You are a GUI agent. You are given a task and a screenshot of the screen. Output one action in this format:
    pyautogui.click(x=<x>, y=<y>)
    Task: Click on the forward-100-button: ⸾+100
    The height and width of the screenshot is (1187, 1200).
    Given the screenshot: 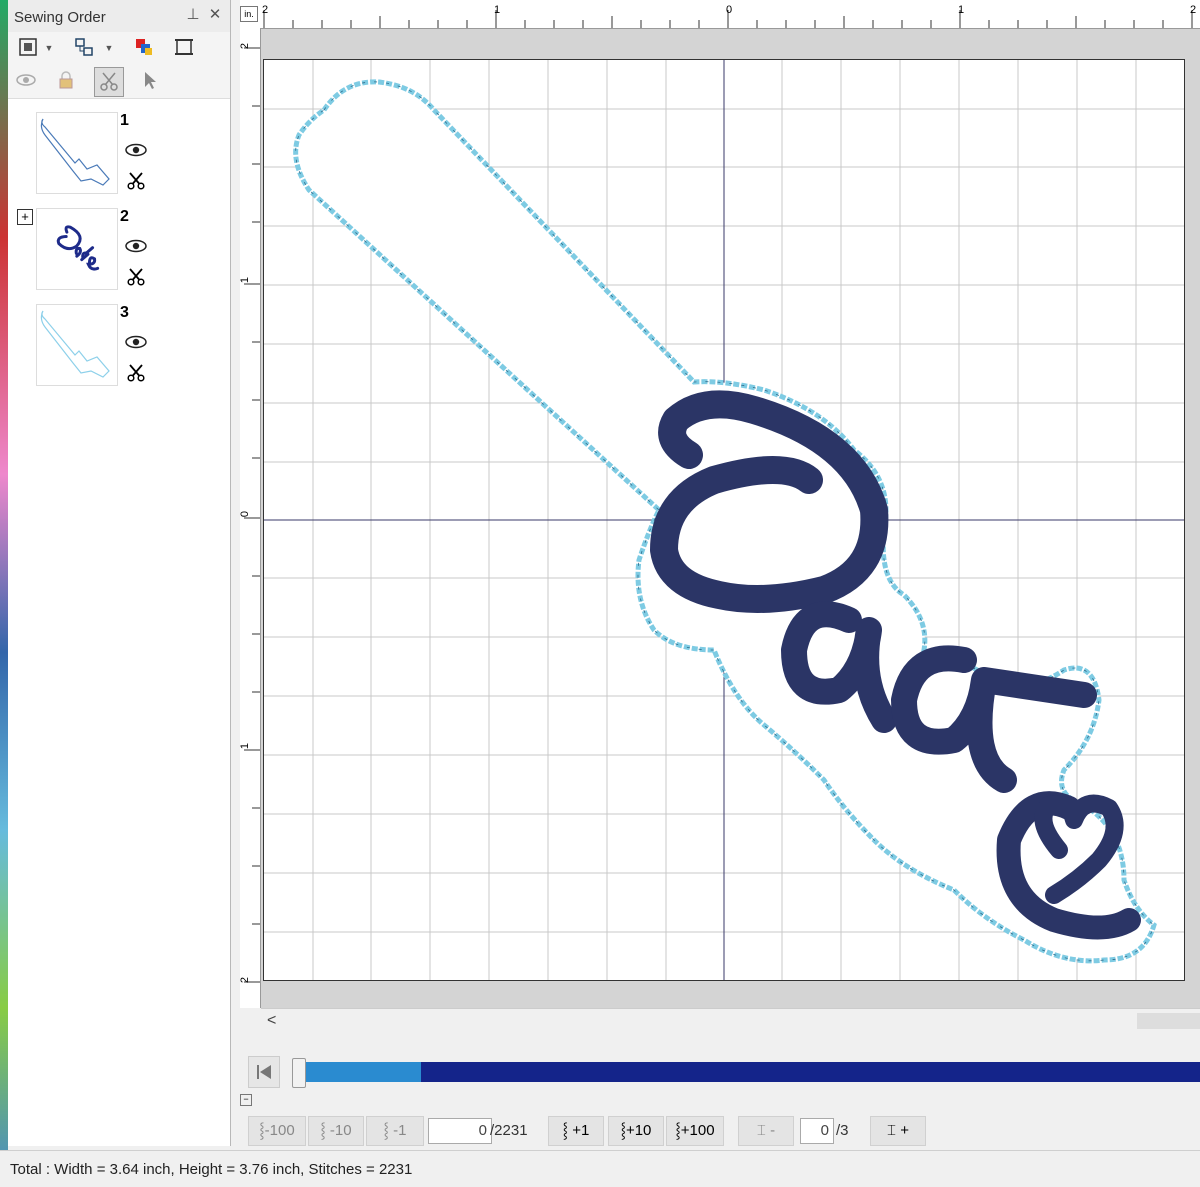 What is the action you would take?
    pyautogui.click(x=695, y=1131)
    